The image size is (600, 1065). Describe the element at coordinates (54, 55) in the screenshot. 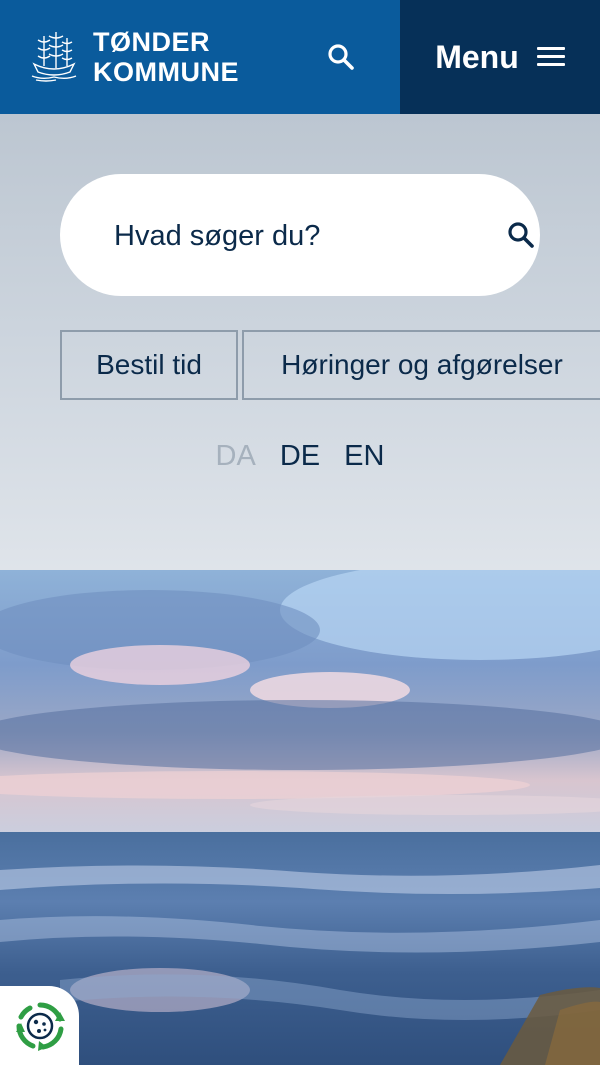

I see `ship-crest-icon` at that location.